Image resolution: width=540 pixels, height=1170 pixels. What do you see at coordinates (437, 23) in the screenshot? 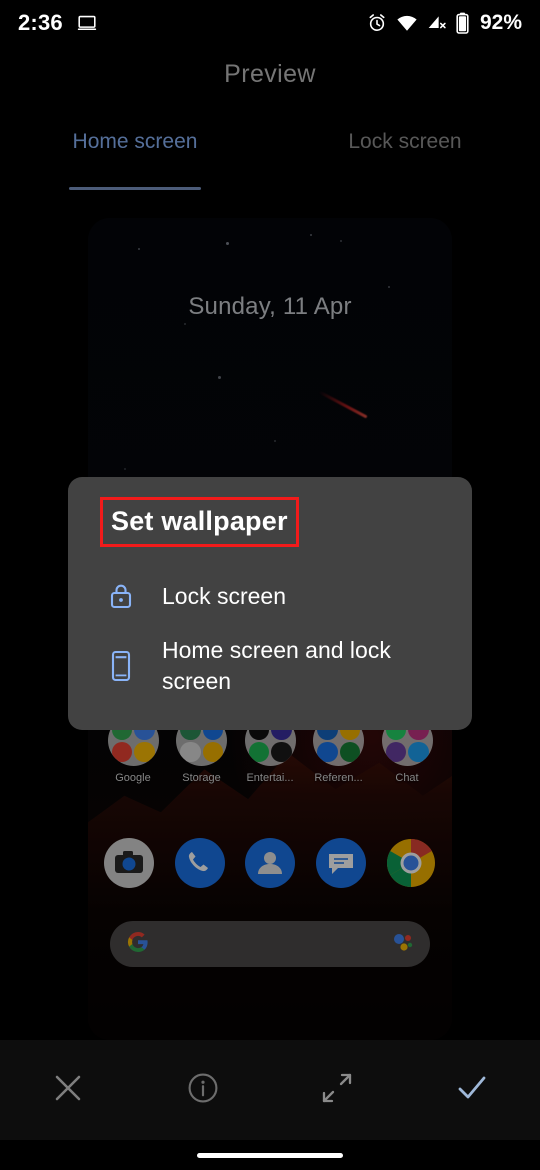
I see `cellular-off-icon` at bounding box center [437, 23].